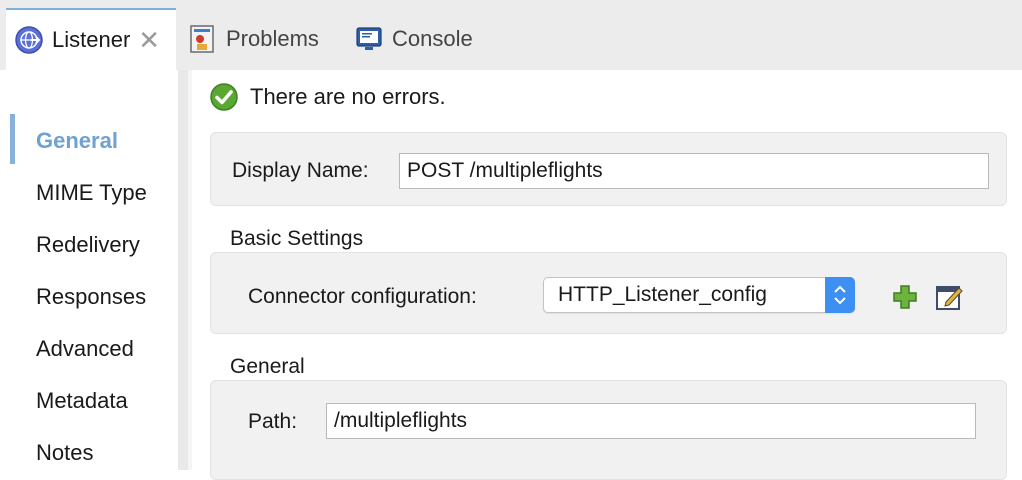 The width and height of the screenshot is (1022, 480). What do you see at coordinates (651, 421) in the screenshot?
I see `path-input` at bounding box center [651, 421].